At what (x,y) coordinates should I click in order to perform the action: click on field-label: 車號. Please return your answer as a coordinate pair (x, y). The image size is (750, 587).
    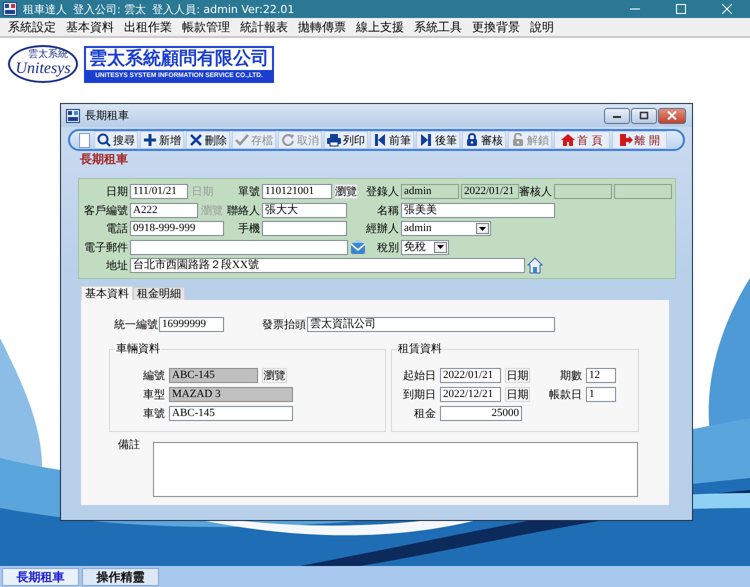
    Looking at the image, I should click on (153, 413).